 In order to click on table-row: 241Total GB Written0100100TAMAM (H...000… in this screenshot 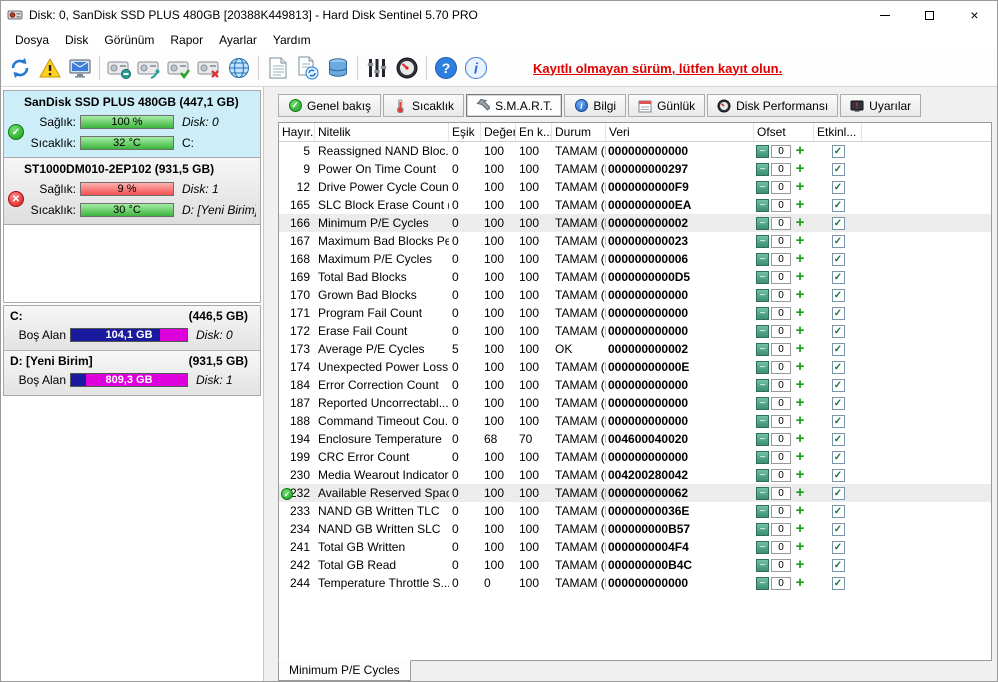, I will do `click(635, 547)`.